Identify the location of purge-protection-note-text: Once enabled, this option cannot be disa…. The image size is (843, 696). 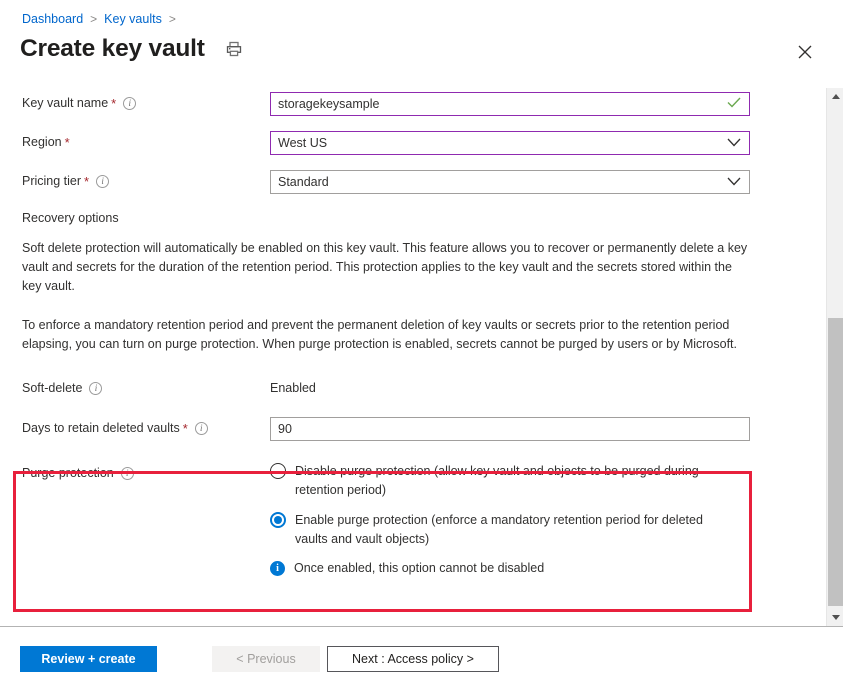
(419, 568).